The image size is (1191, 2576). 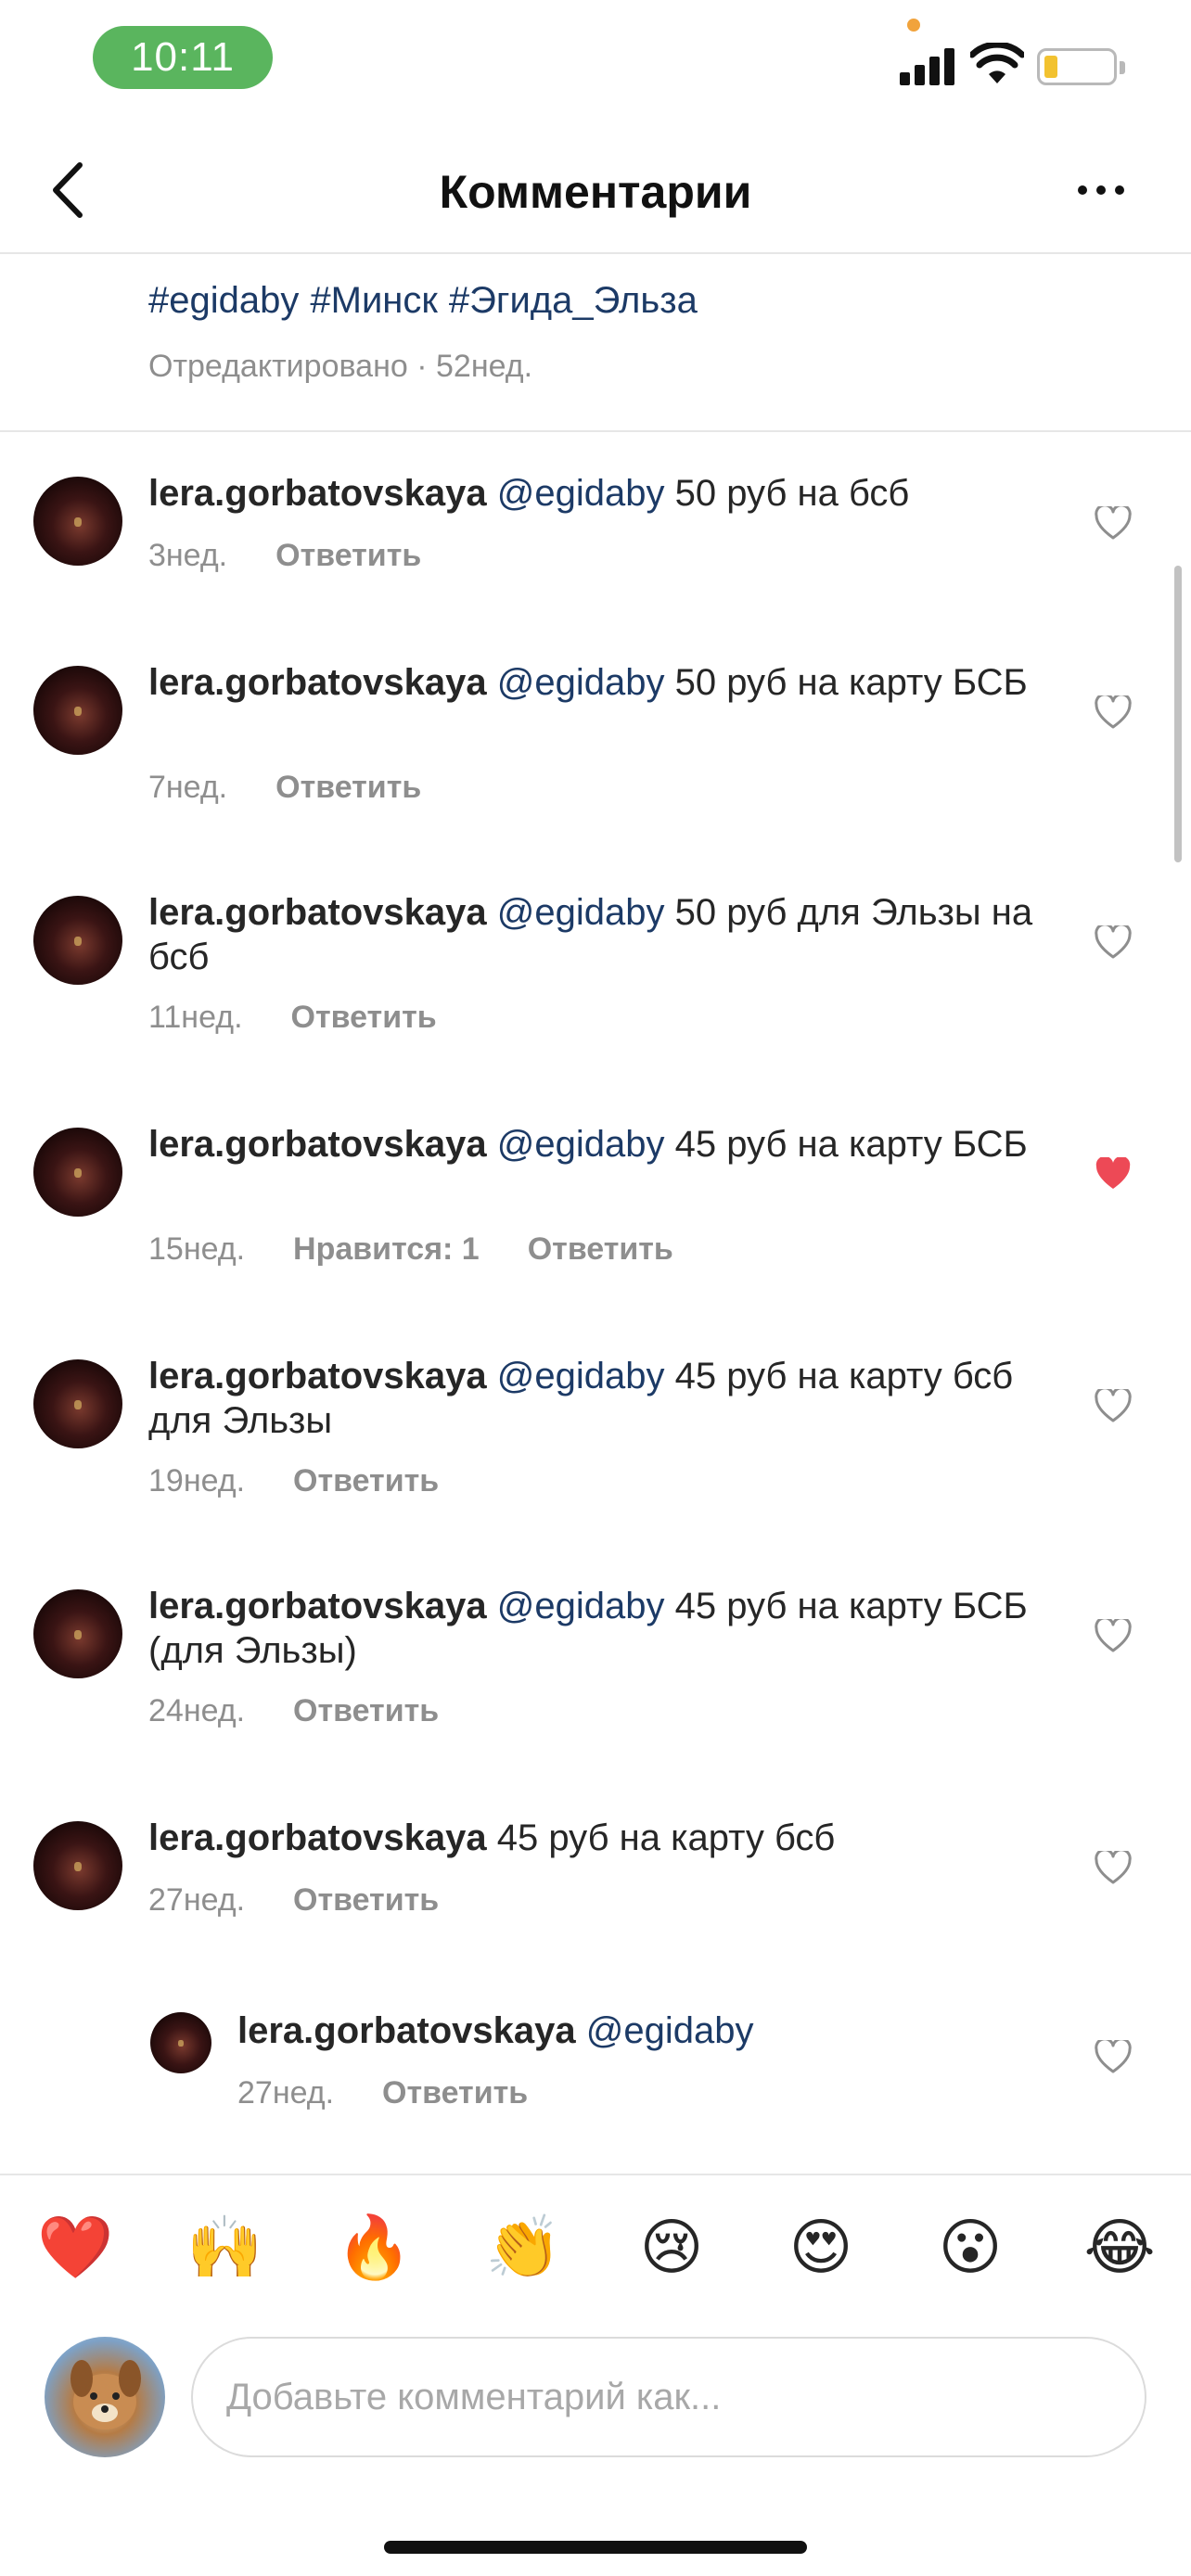 What do you see at coordinates (374, 2246) in the screenshot?
I see `fire-emoji: 🔥` at bounding box center [374, 2246].